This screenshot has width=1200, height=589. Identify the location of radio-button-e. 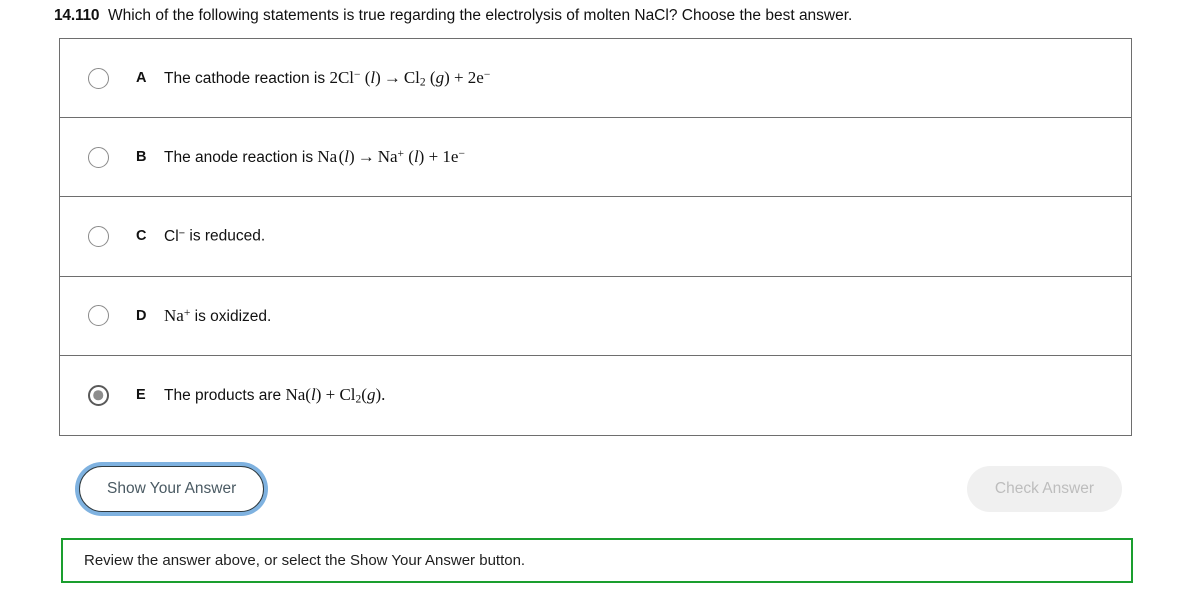
(98, 395).